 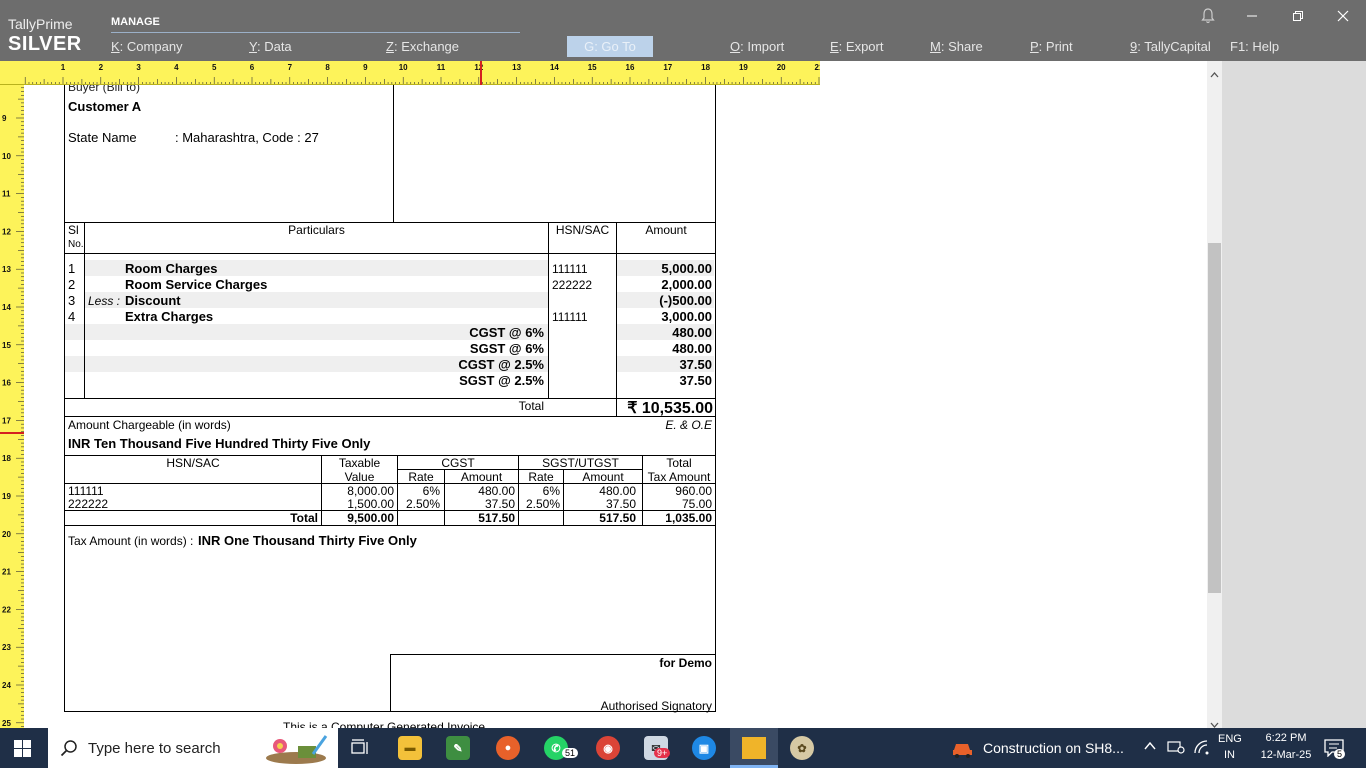 What do you see at coordinates (679, 477) in the screenshot?
I see `tax-header-total-amount: Tax Amount` at bounding box center [679, 477].